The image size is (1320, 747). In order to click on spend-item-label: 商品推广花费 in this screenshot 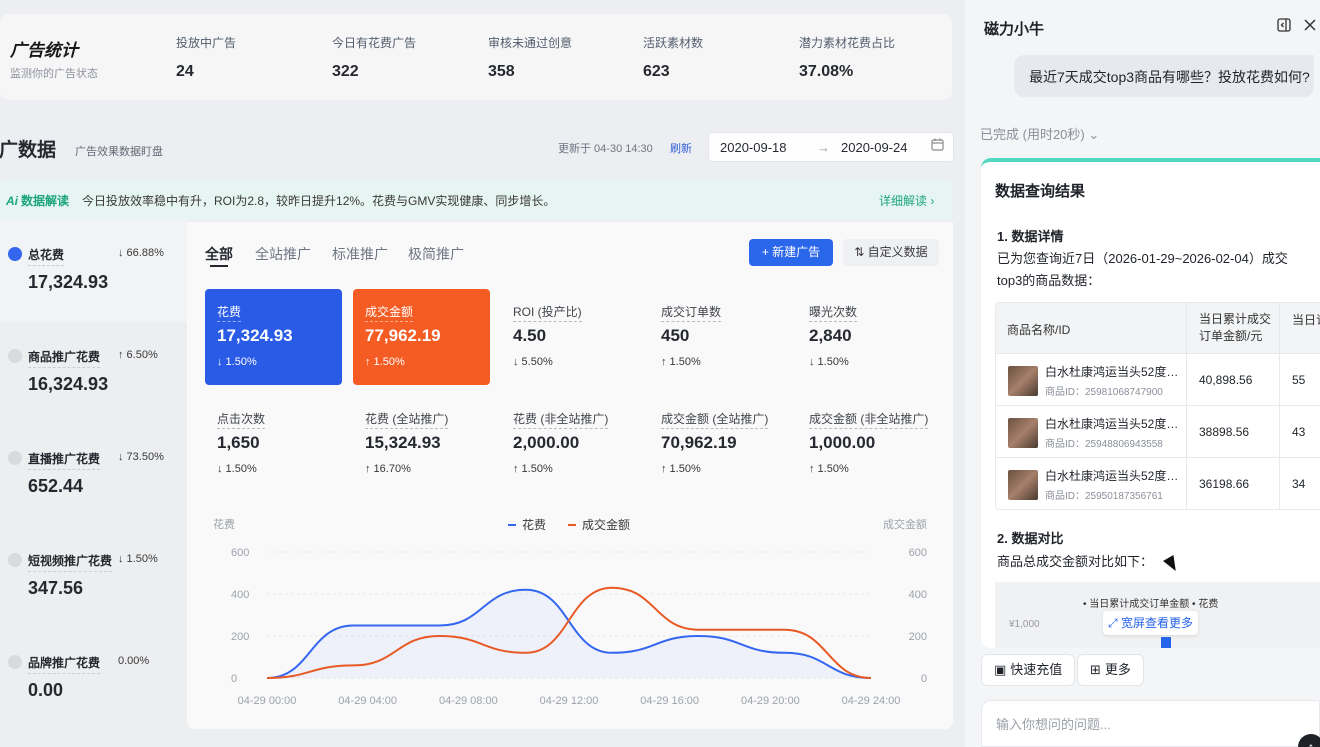, I will do `click(64, 358)`.